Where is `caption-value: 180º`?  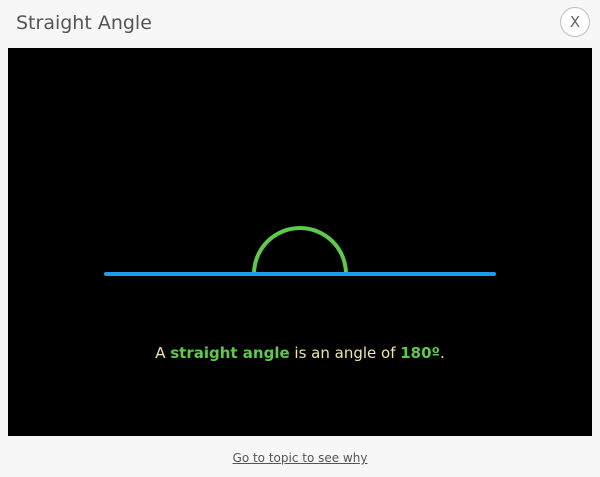 caption-value: 180º is located at coordinates (420, 353).